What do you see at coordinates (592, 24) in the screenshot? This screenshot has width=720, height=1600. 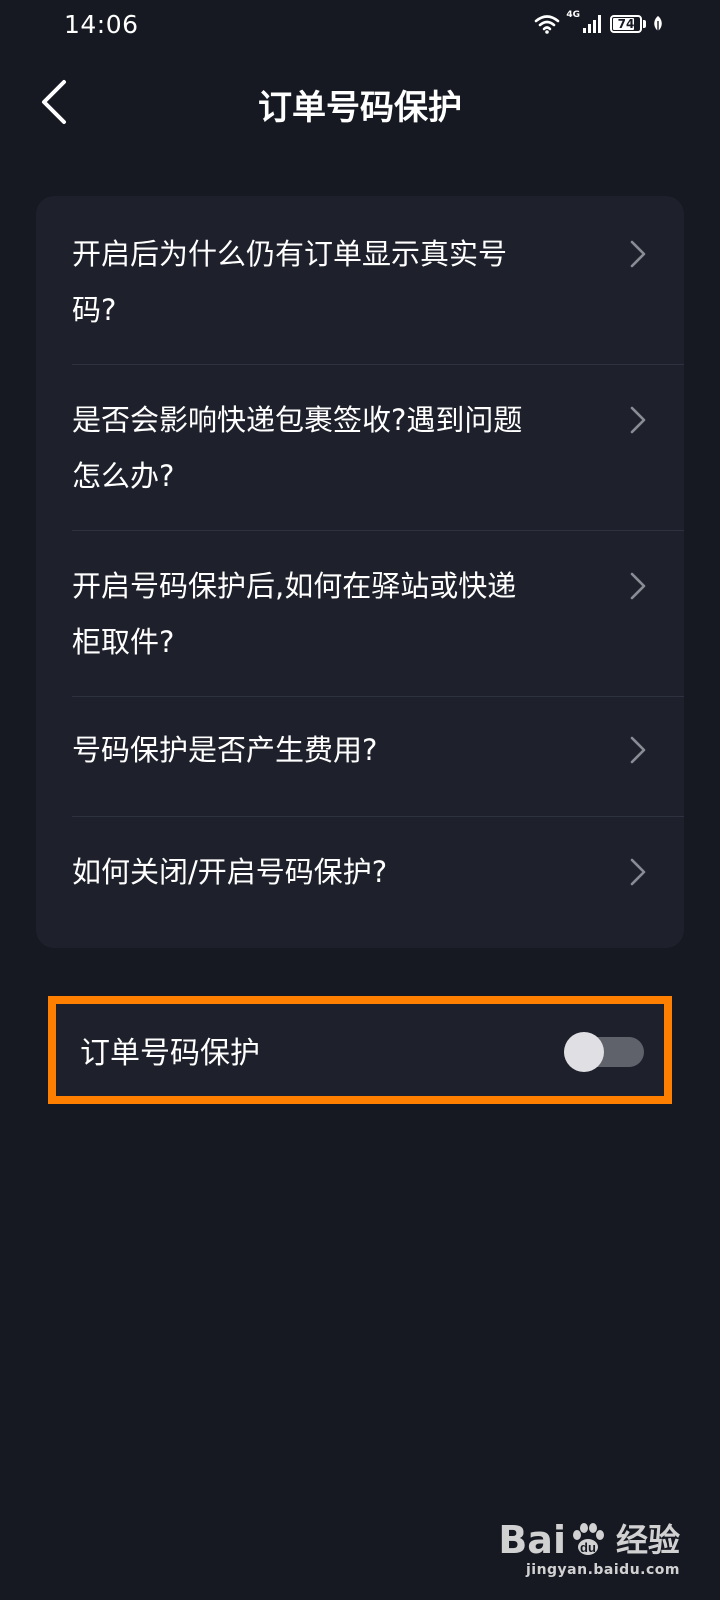 I see `signal-icon` at bounding box center [592, 24].